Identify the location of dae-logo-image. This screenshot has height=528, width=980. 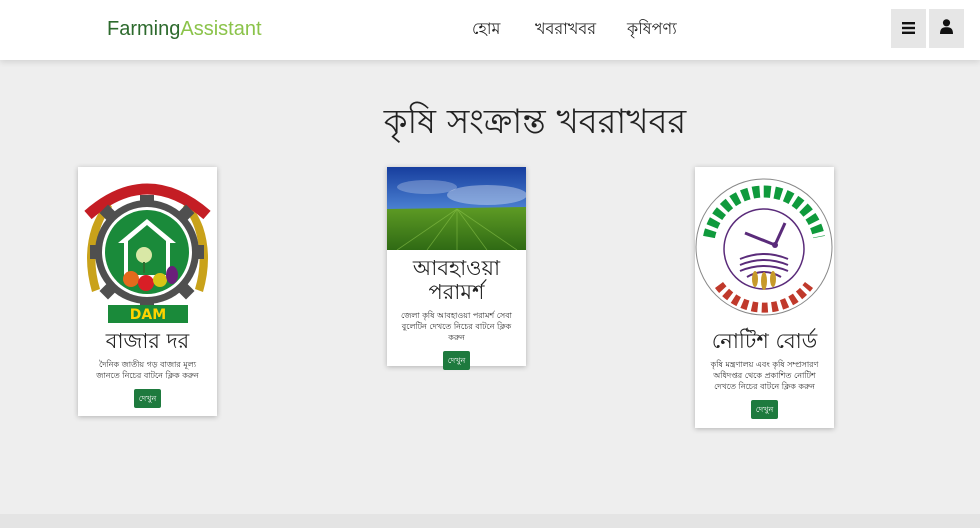
(764, 247).